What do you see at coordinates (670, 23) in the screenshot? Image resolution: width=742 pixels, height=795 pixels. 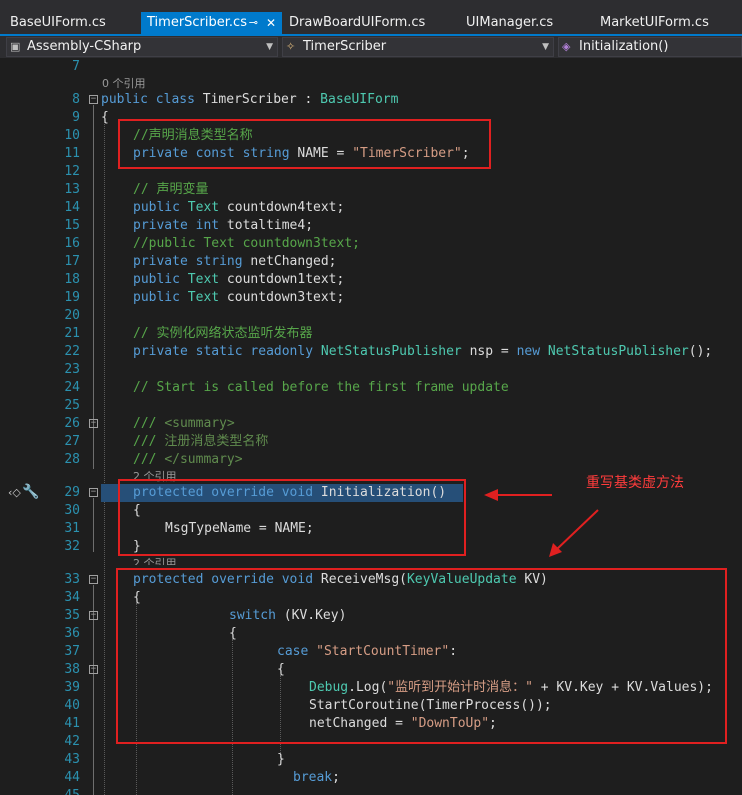 I see `tab-marketuiform: MarketUIForm.cs` at bounding box center [670, 23].